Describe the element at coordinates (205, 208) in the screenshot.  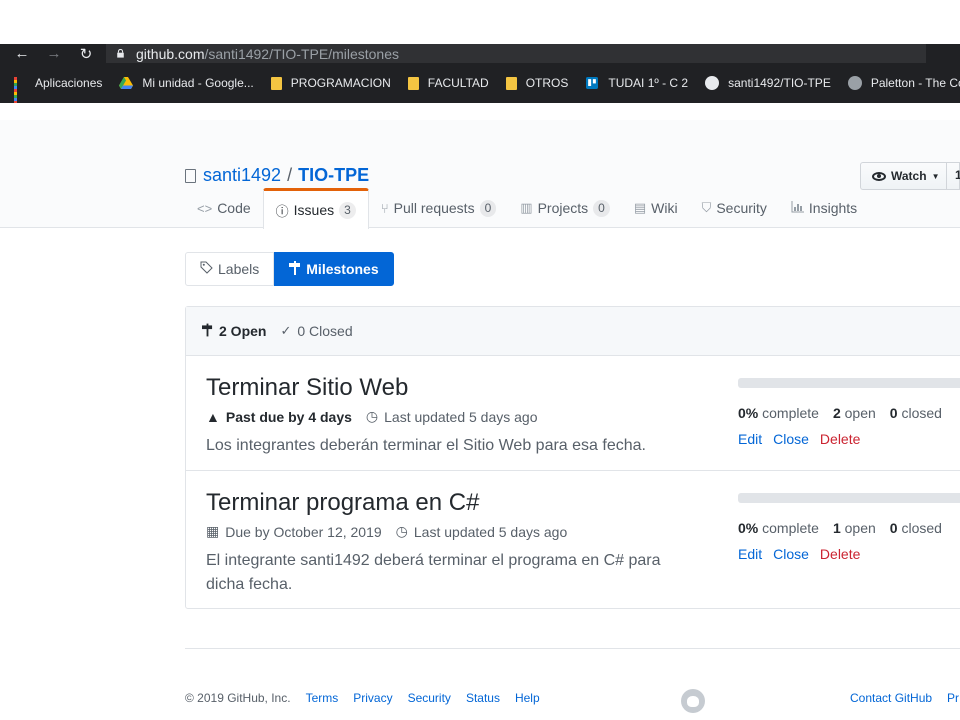
I see `code-icon: <>` at that location.